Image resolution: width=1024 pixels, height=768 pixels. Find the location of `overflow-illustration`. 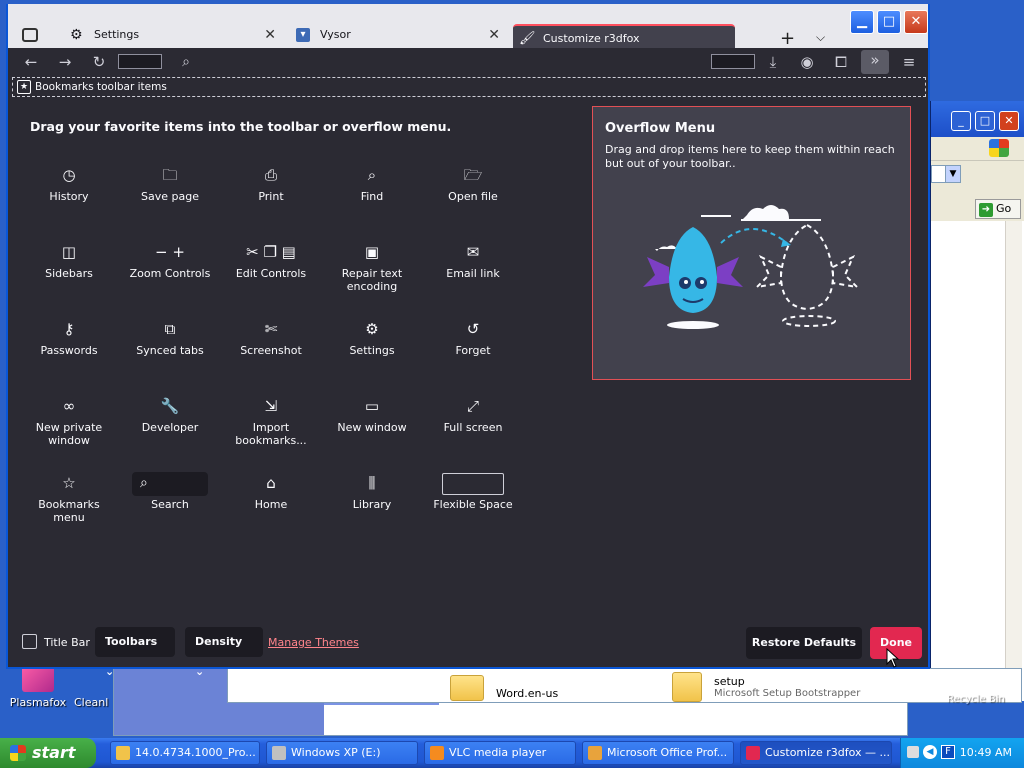

overflow-illustration is located at coordinates (751, 267).